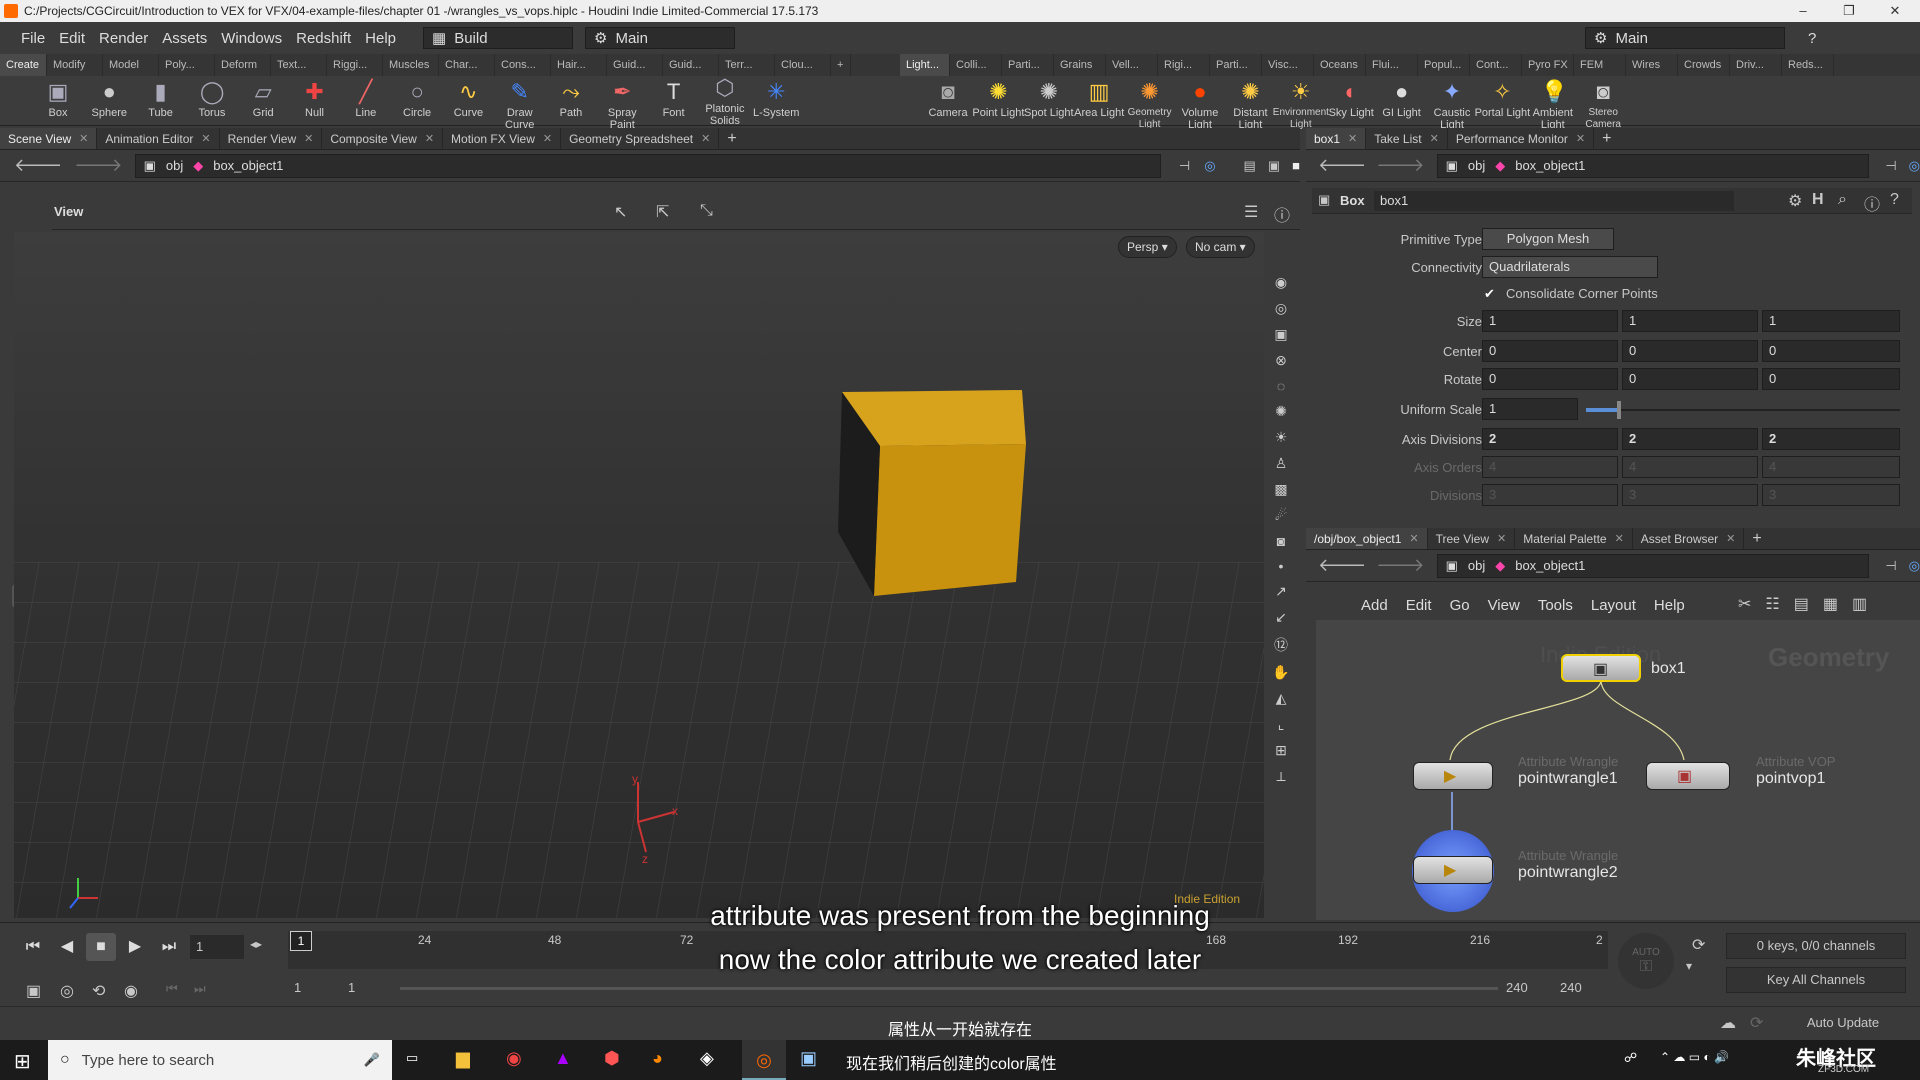  I want to click on pane-tab-render-view: Render View ✕, so click(271, 138).